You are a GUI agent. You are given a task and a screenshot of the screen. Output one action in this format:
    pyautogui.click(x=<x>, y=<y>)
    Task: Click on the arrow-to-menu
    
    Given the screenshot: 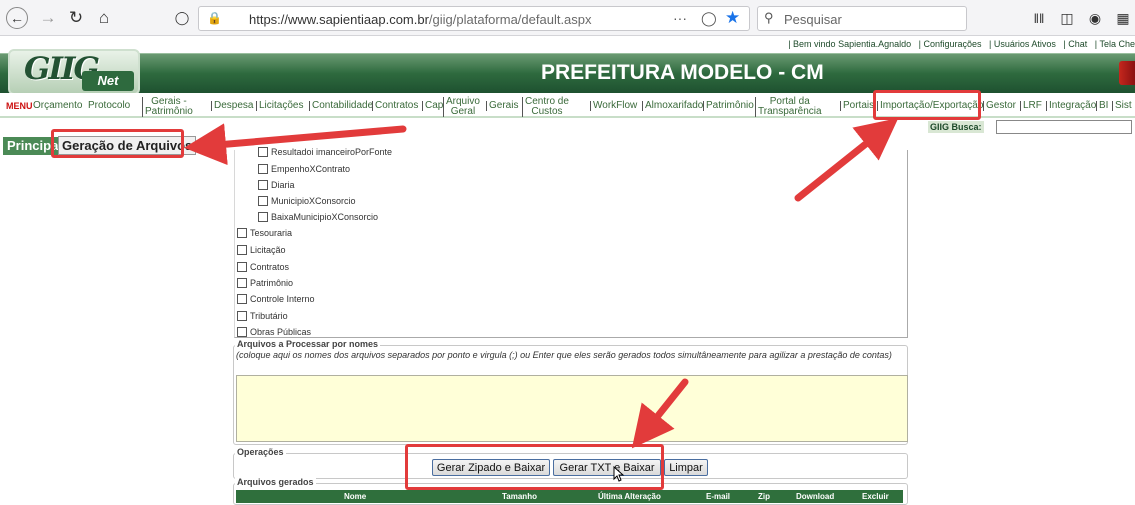 What is the action you would take?
    pyautogui.click(x=846, y=159)
    